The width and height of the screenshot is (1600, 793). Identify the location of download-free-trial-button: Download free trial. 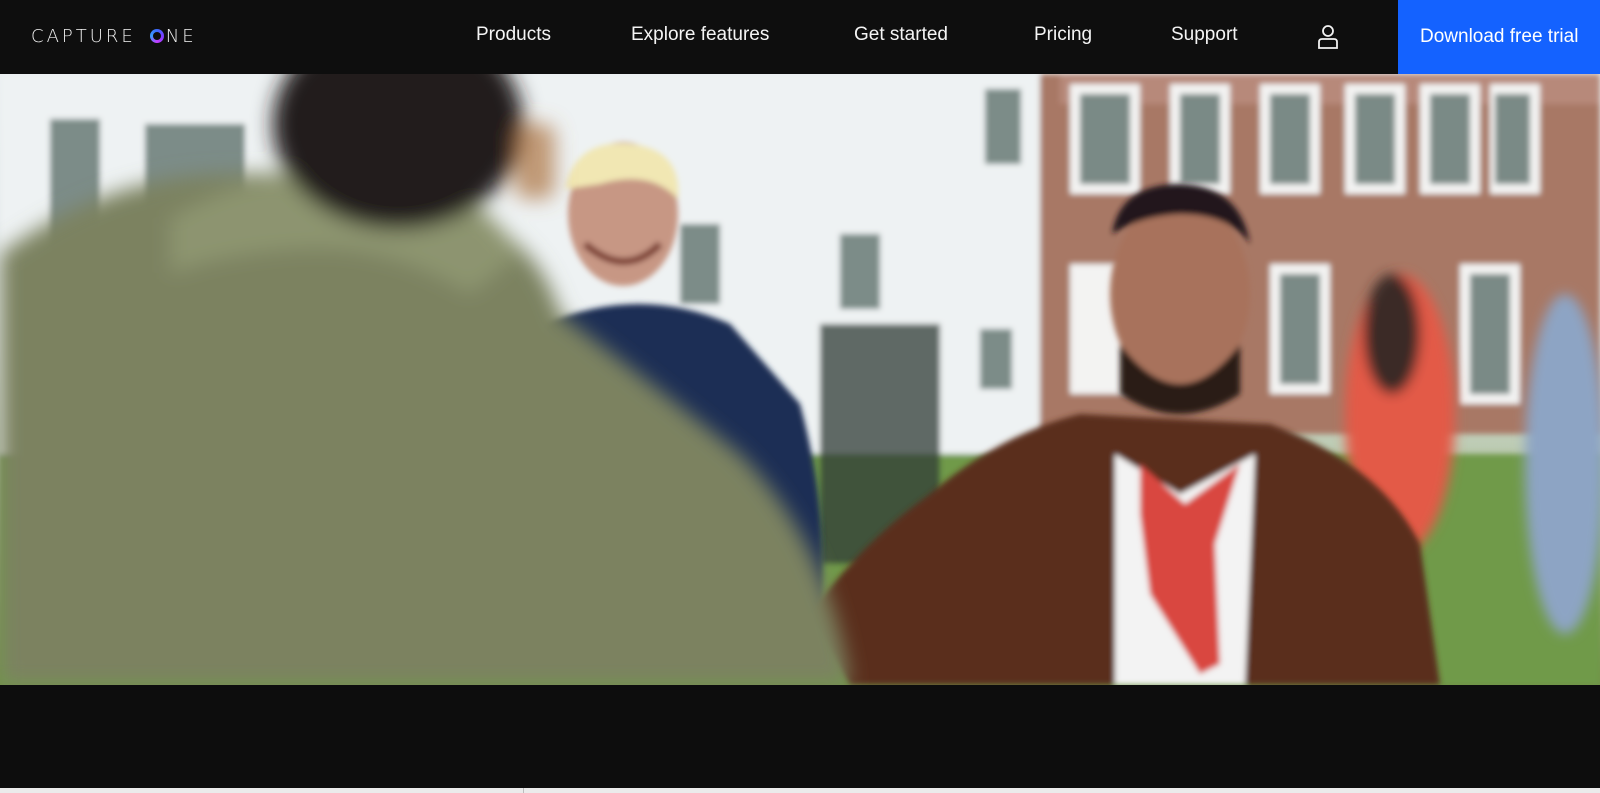
(1499, 37).